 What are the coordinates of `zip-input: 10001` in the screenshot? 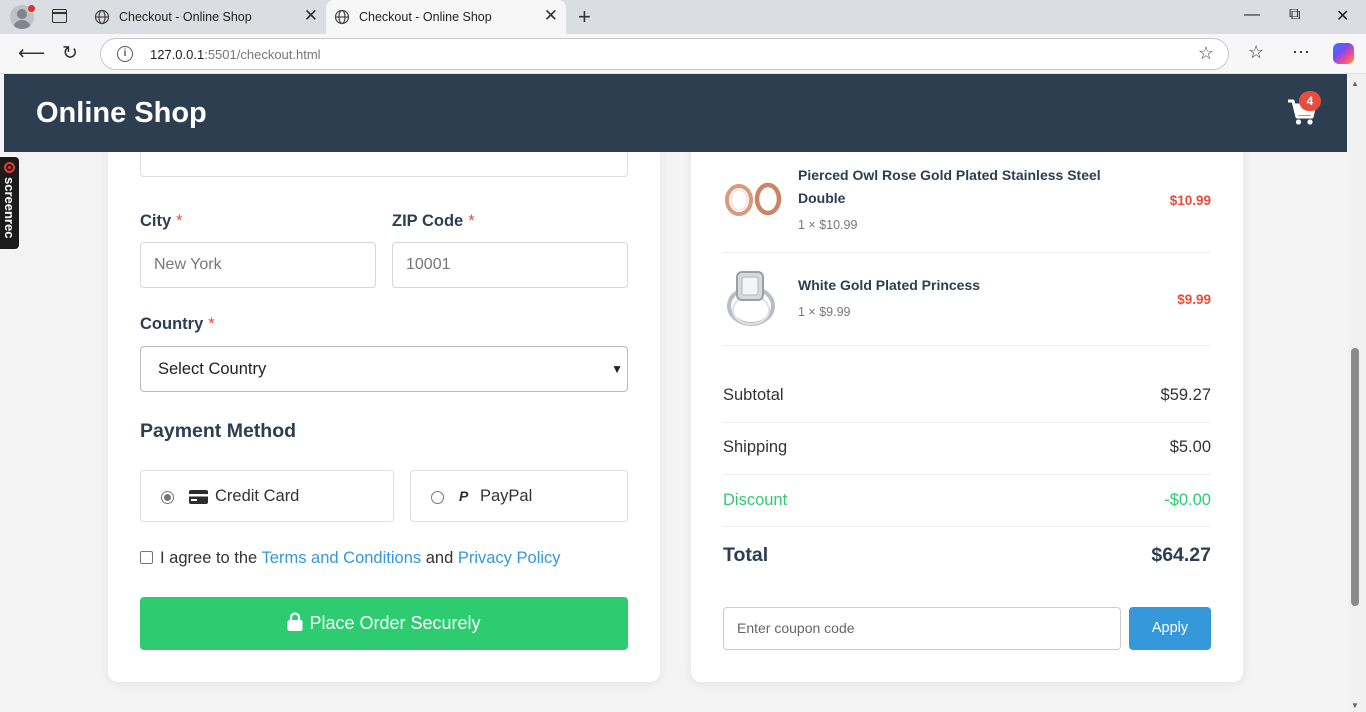 It's located at (510, 265).